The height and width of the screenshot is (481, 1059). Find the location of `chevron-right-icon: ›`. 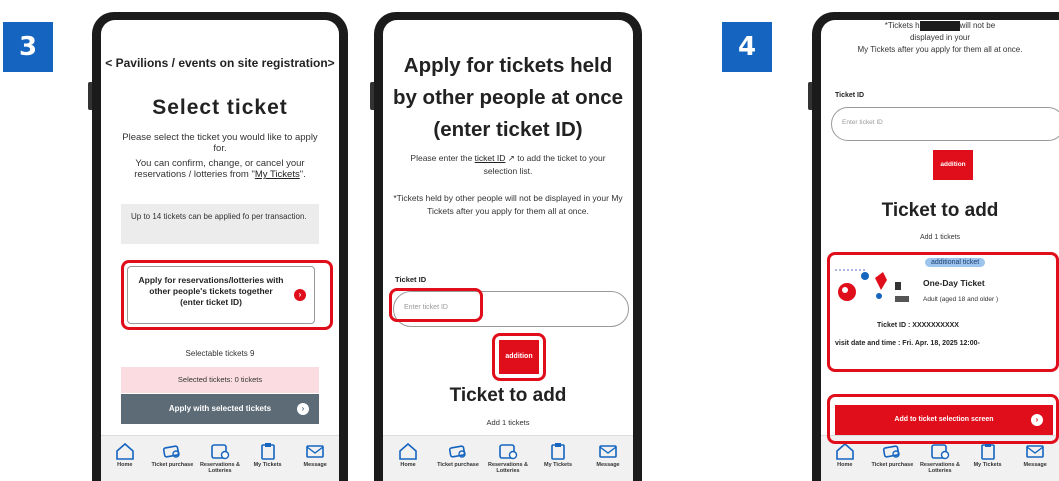

chevron-right-icon: › is located at coordinates (303, 409).